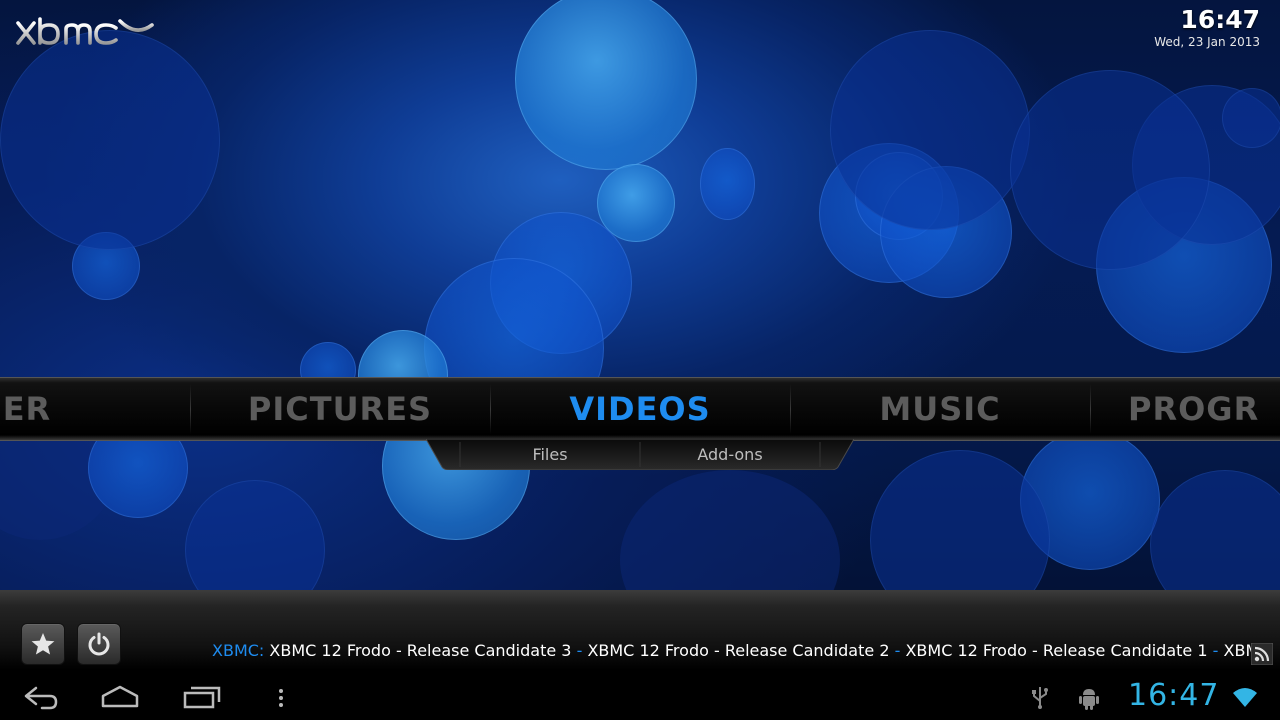 The image size is (1280, 720). Describe the element at coordinates (238, 650) in the screenshot. I see `ticker-label: XBMC:` at that location.